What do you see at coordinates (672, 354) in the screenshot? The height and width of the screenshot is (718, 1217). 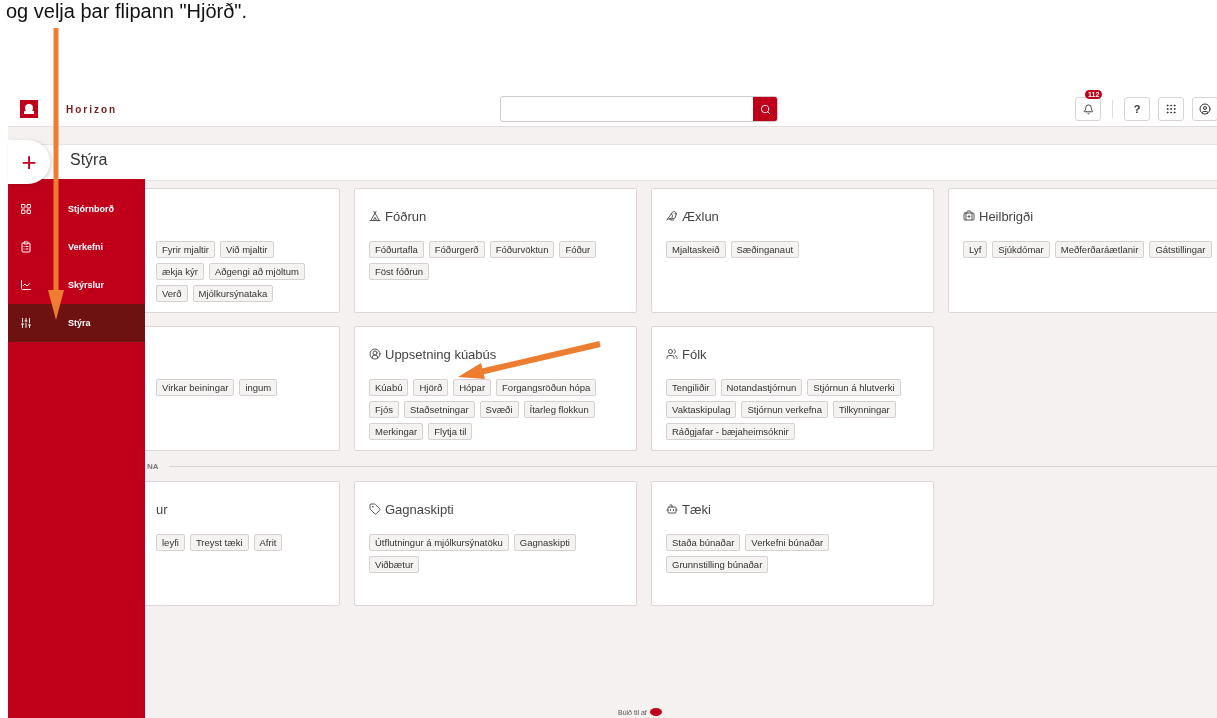 I see `people-icon` at bounding box center [672, 354].